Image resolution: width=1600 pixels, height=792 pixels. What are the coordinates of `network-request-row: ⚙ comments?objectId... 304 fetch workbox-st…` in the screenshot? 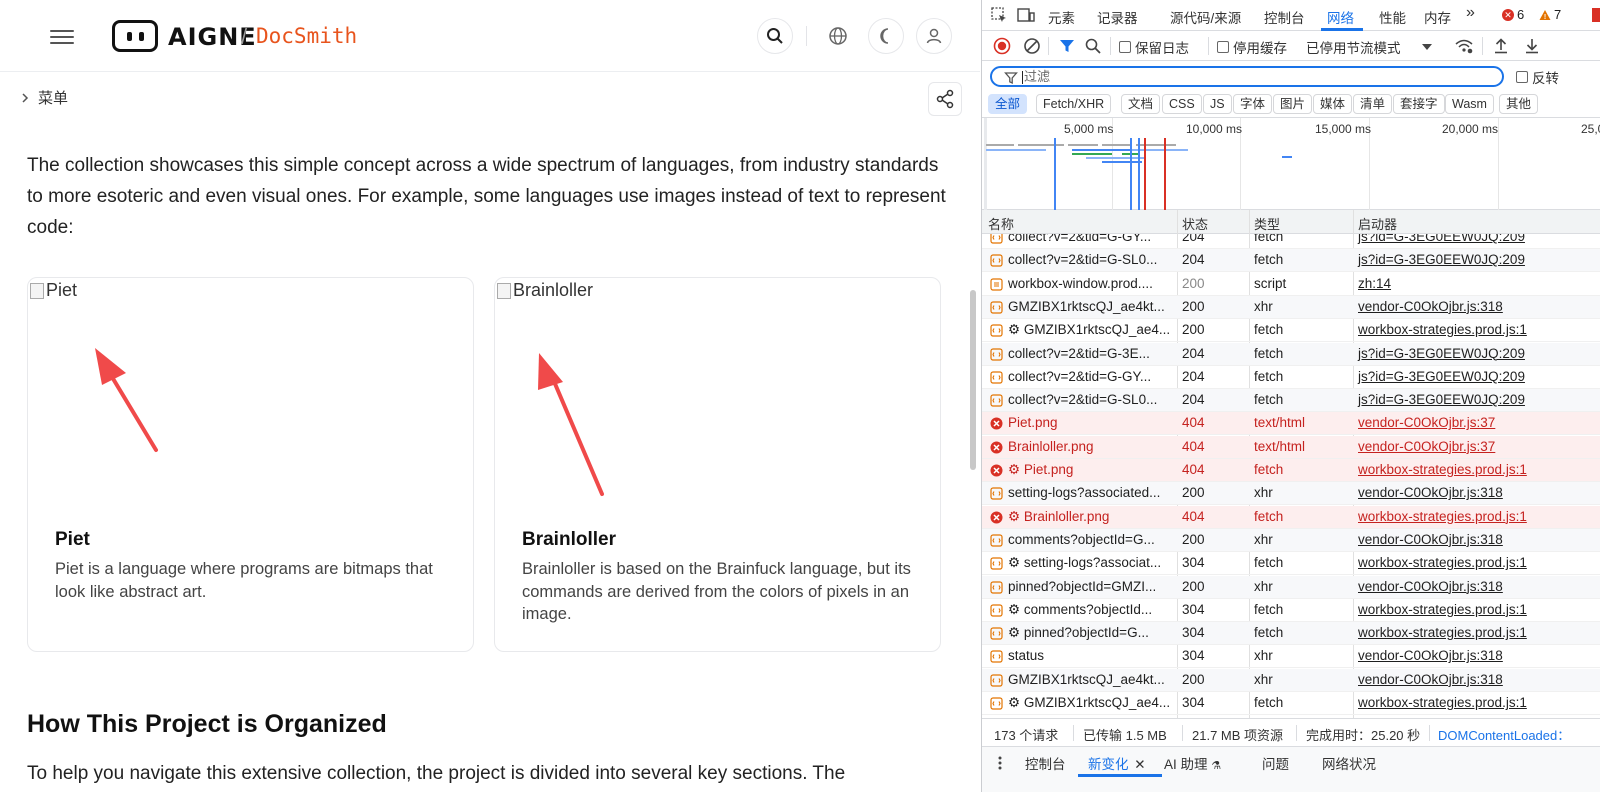 It's located at (1291, 610).